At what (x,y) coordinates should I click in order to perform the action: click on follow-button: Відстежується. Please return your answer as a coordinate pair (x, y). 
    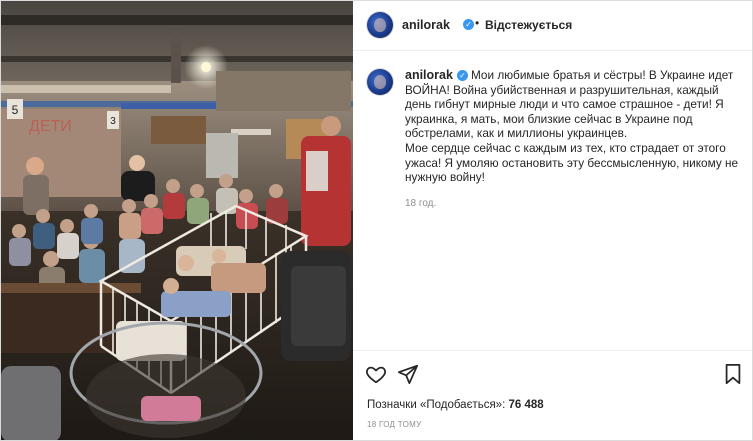
    Looking at the image, I should click on (528, 25).